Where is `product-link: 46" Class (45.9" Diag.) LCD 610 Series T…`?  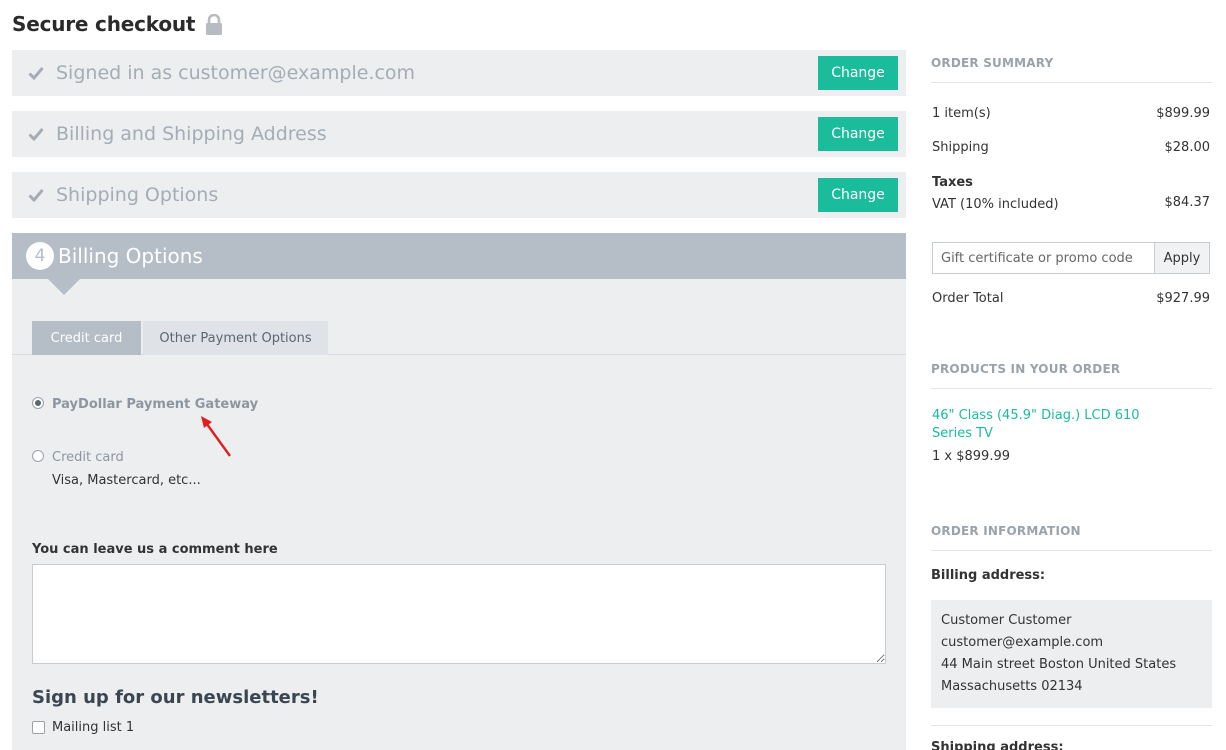 product-link: 46" Class (45.9" Diag.) LCD 610 Series T… is located at coordinates (1052, 425).